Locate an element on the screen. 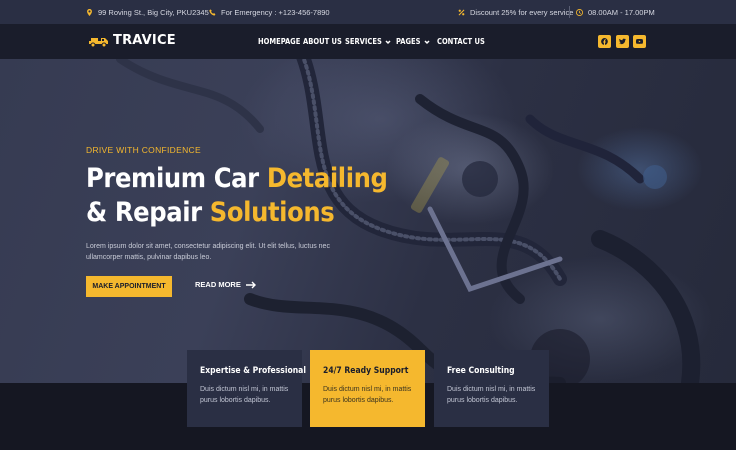 The width and height of the screenshot is (736, 450). facebook-button is located at coordinates (604, 41).